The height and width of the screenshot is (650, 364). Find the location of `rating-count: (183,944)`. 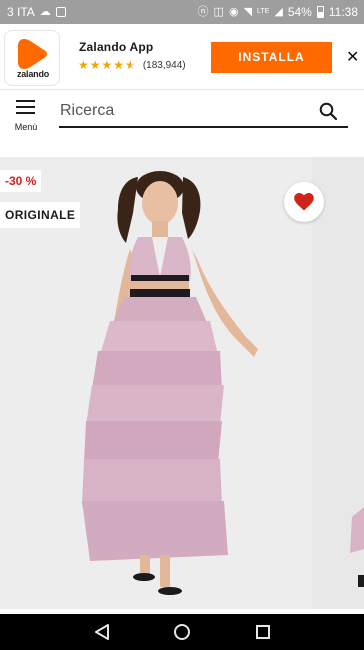

rating-count: (183,944) is located at coordinates (164, 65).